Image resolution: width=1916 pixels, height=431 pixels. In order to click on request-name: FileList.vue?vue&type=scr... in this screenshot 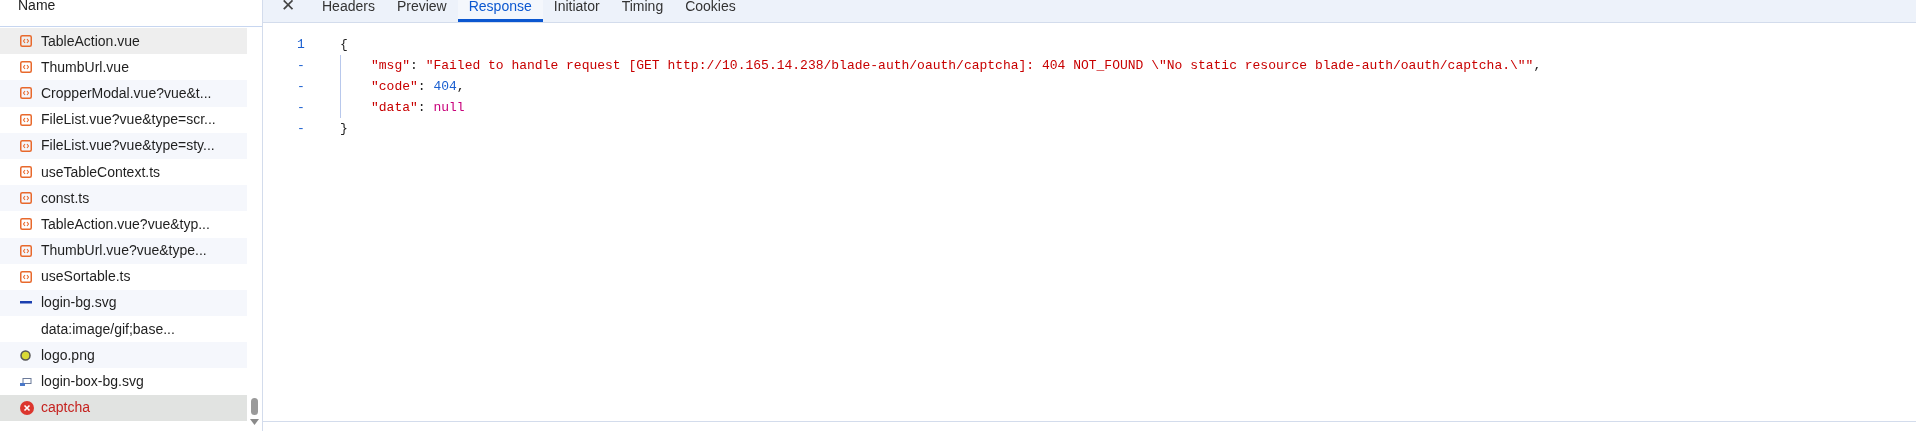, I will do `click(128, 120)`.